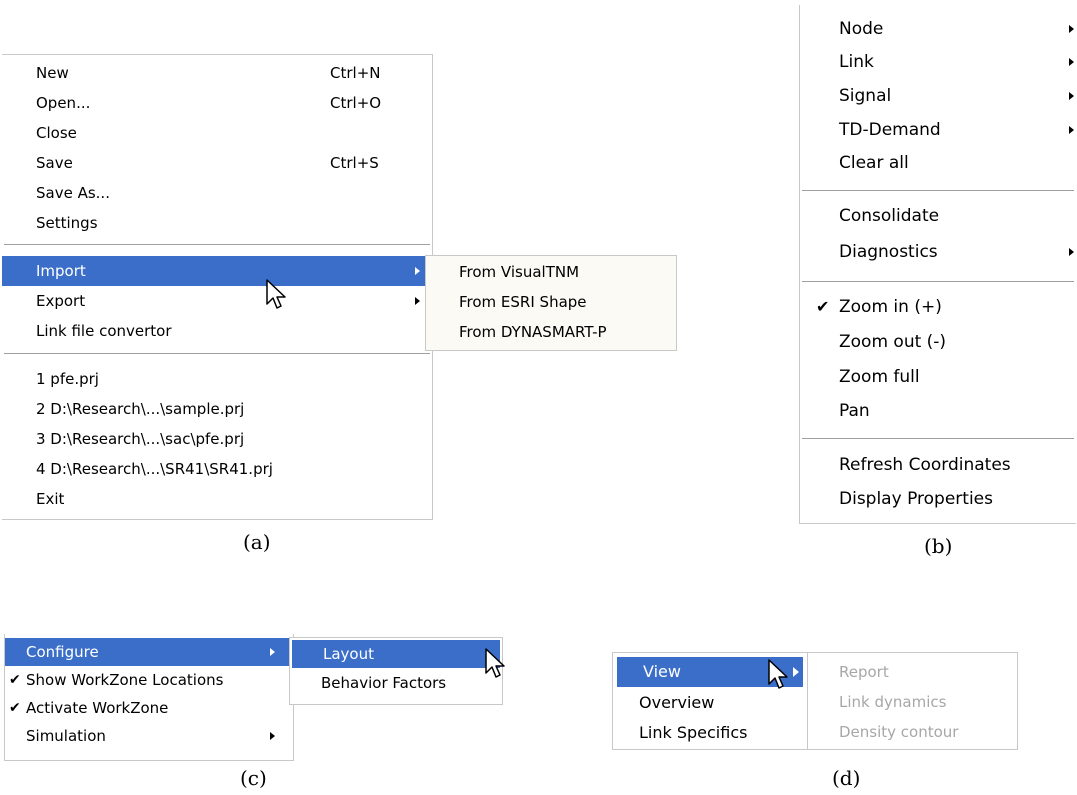 The height and width of the screenshot is (795, 1077). What do you see at coordinates (938, 62) in the screenshot?
I see `menu-item-link: Link` at bounding box center [938, 62].